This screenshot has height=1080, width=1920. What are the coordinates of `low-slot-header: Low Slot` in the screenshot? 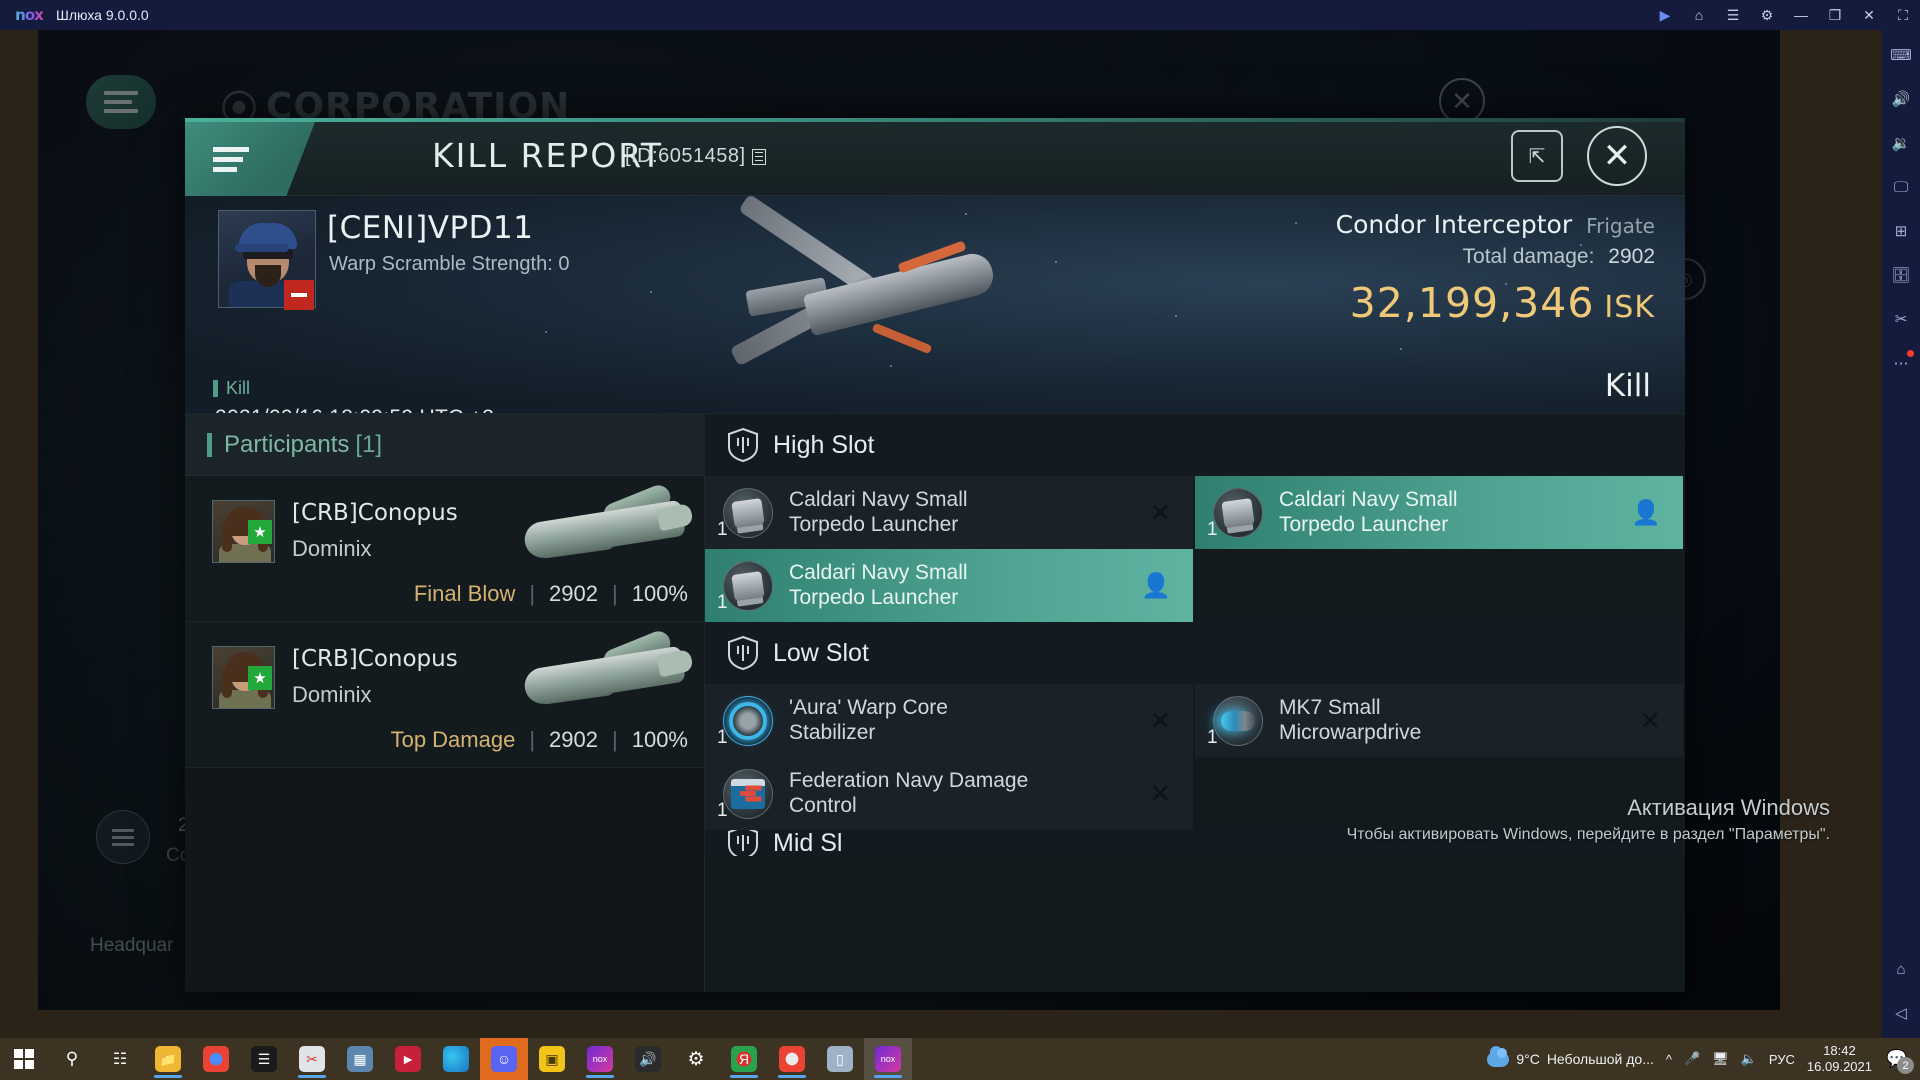 It's located at (1195, 653).